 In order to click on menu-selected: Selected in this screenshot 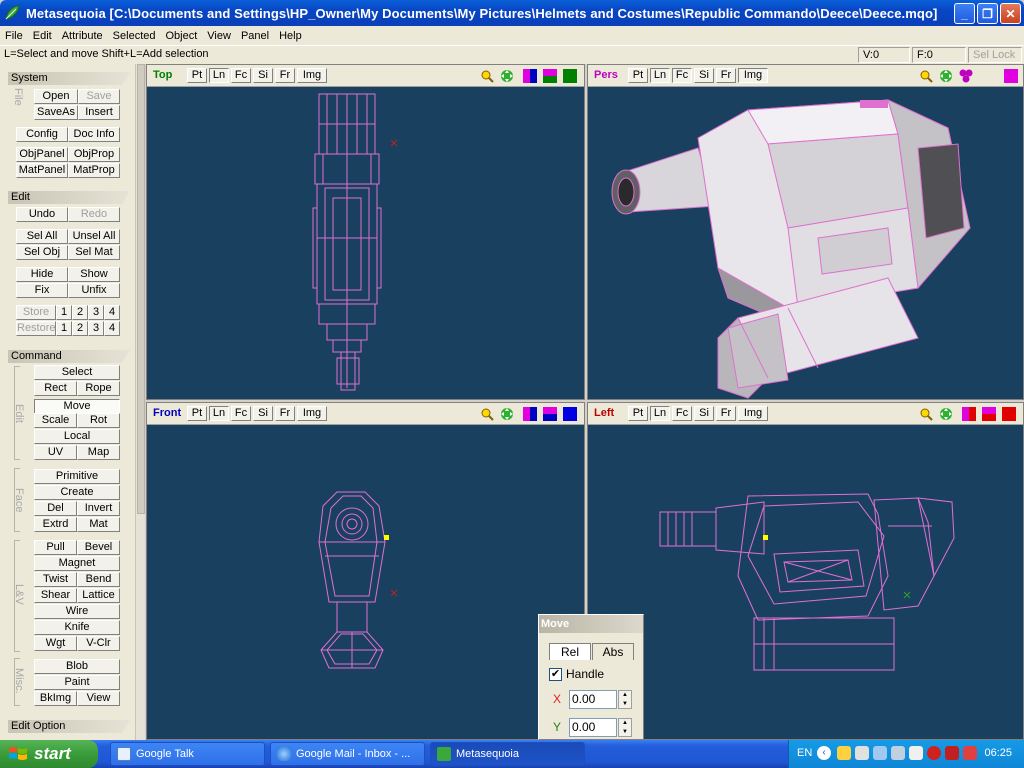, I will do `click(134, 36)`.